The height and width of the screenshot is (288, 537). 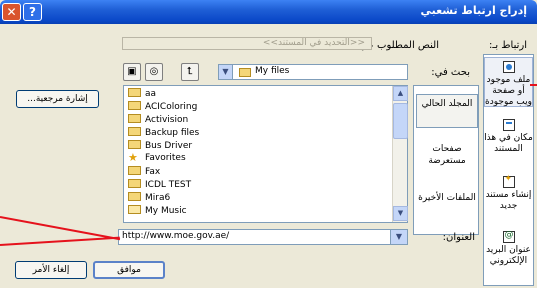 What do you see at coordinates (400, 121) in the screenshot?
I see `scrollbar-thumb` at bounding box center [400, 121].